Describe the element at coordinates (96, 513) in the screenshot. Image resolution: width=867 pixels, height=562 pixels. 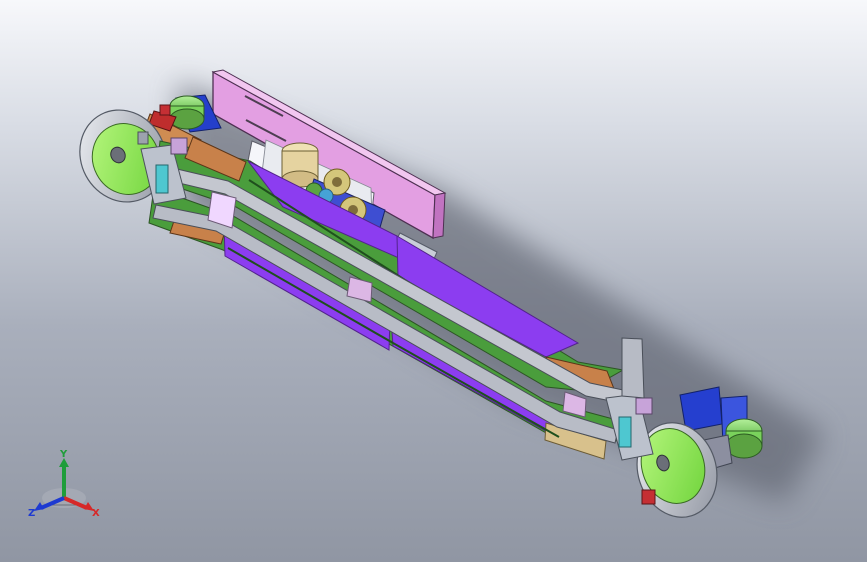
I see `x-axis-label: X` at that location.